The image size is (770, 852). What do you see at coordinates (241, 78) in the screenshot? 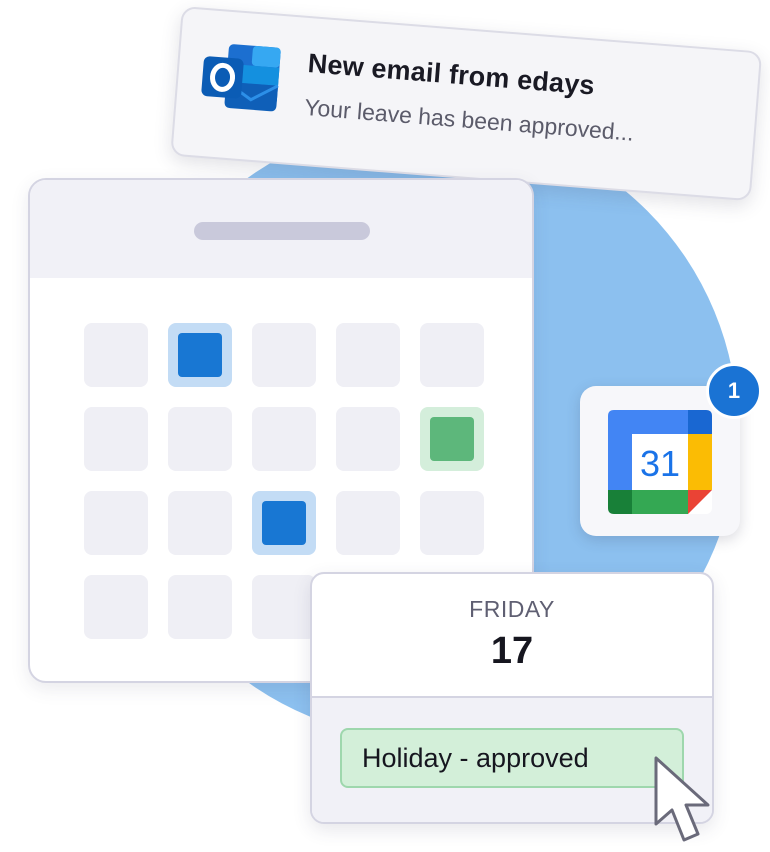
I see `outlook-icon` at bounding box center [241, 78].